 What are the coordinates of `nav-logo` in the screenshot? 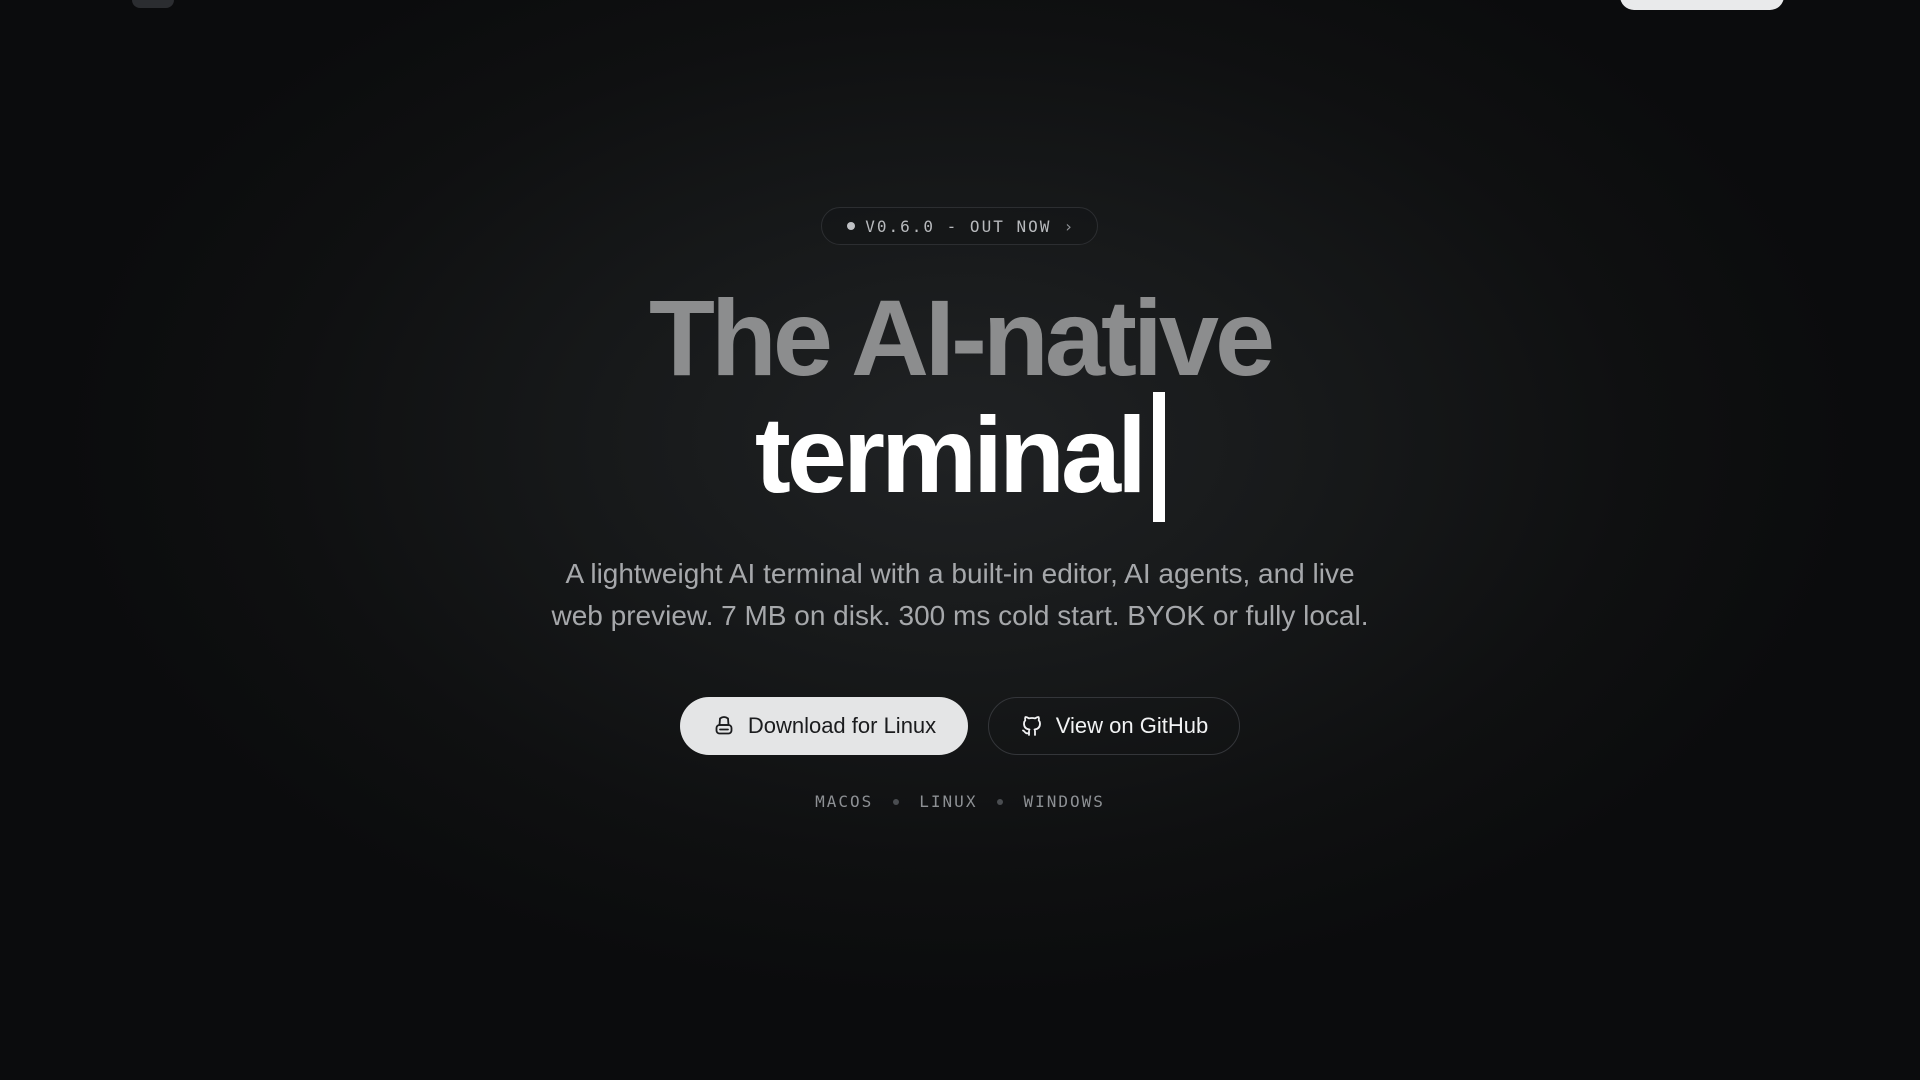 It's located at (153, 4).